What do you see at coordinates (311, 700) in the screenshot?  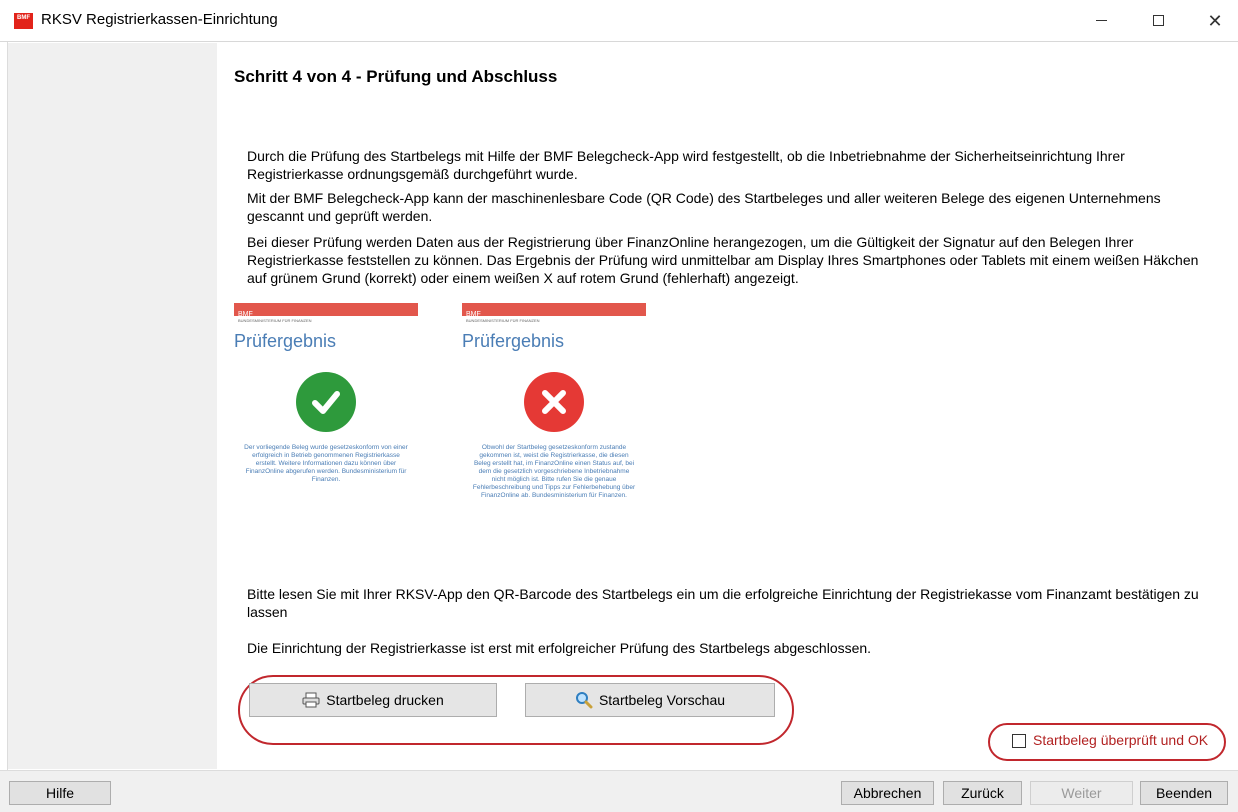 I see `printer-icon` at bounding box center [311, 700].